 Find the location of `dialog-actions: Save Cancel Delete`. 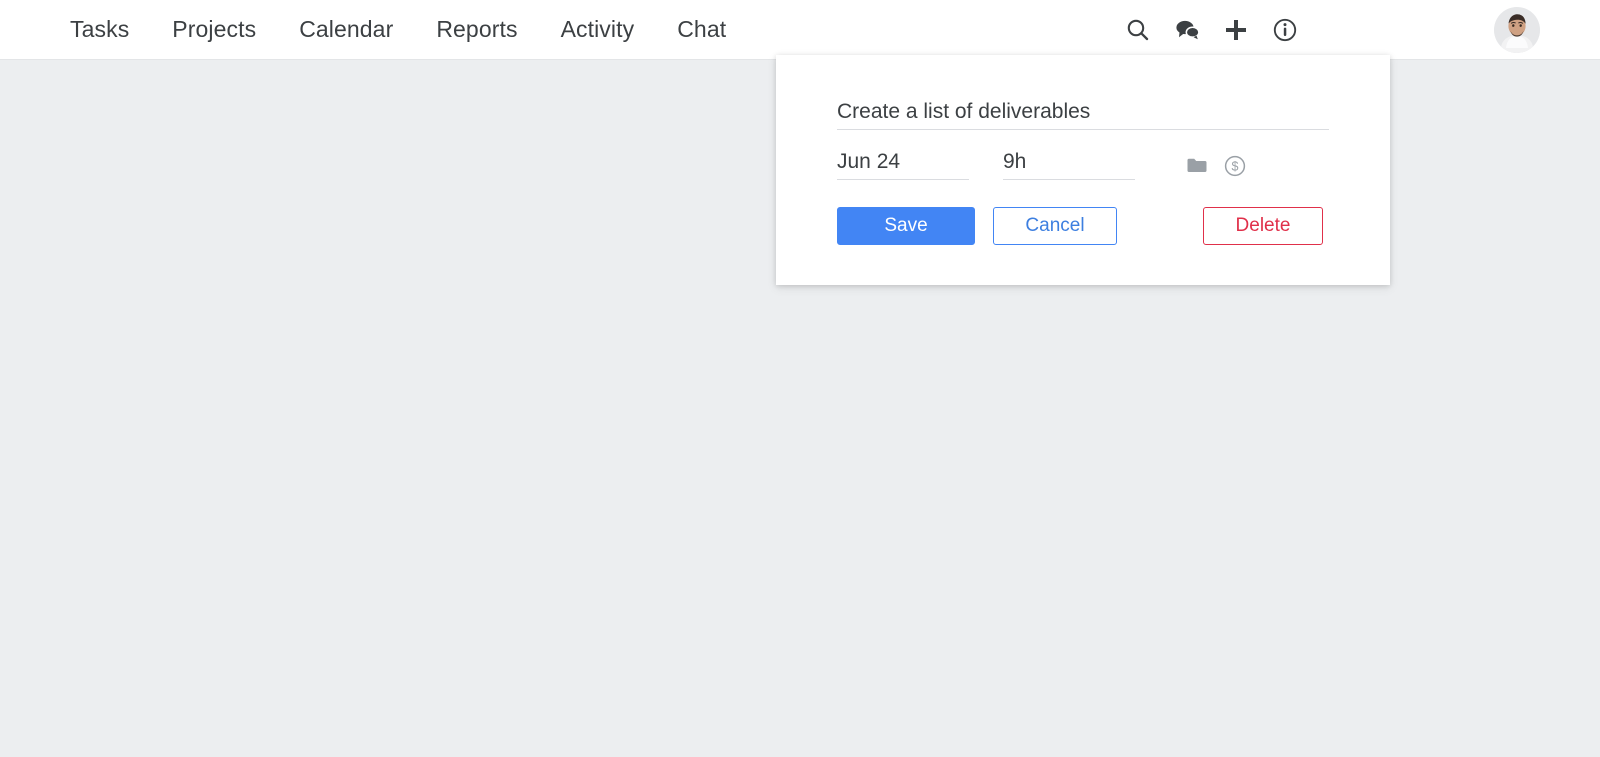

dialog-actions: Save Cancel Delete is located at coordinates (1080, 226).